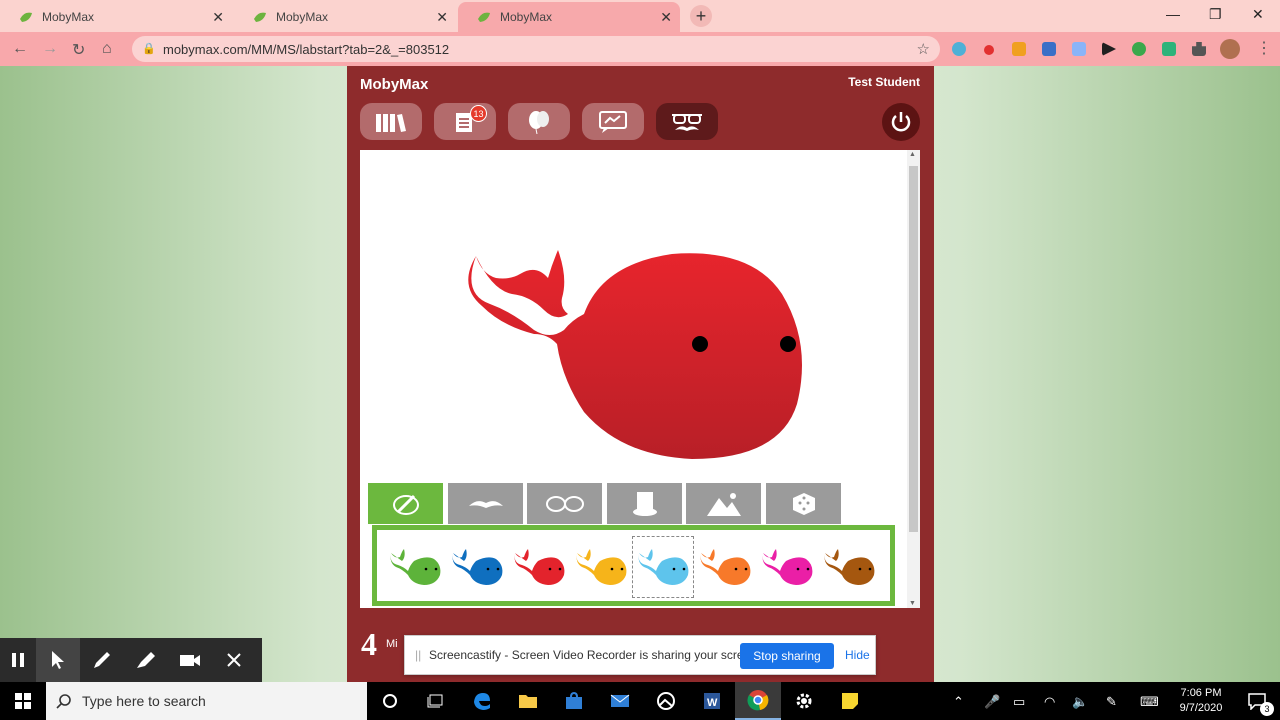  What do you see at coordinates (803, 503) in the screenshot?
I see `tab-random` at bounding box center [803, 503].